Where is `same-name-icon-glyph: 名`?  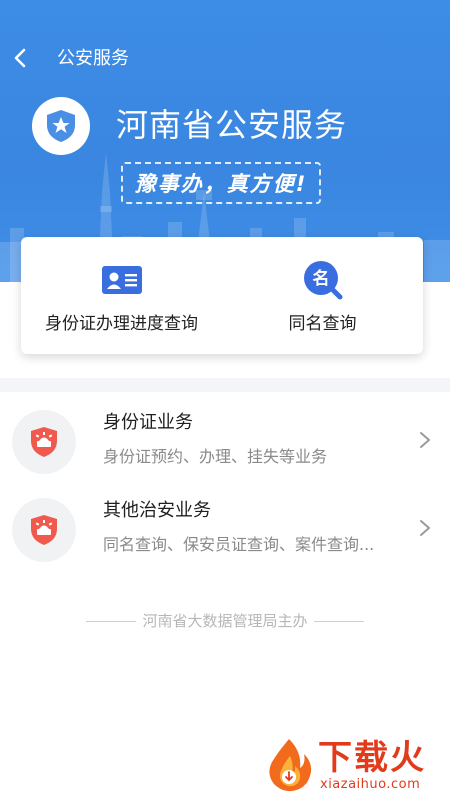 same-name-icon-glyph: 名 is located at coordinates (320, 278).